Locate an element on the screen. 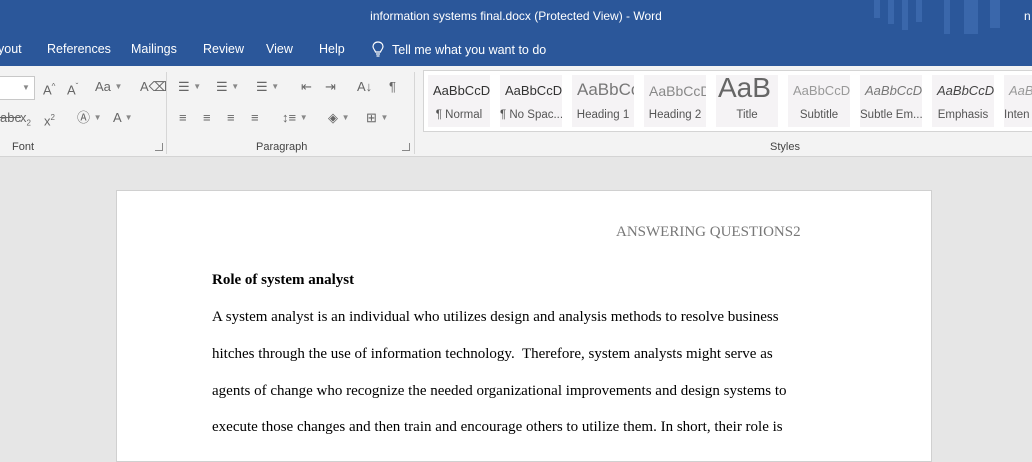  clear-formatting-icon: A⌫ is located at coordinates (153, 87).